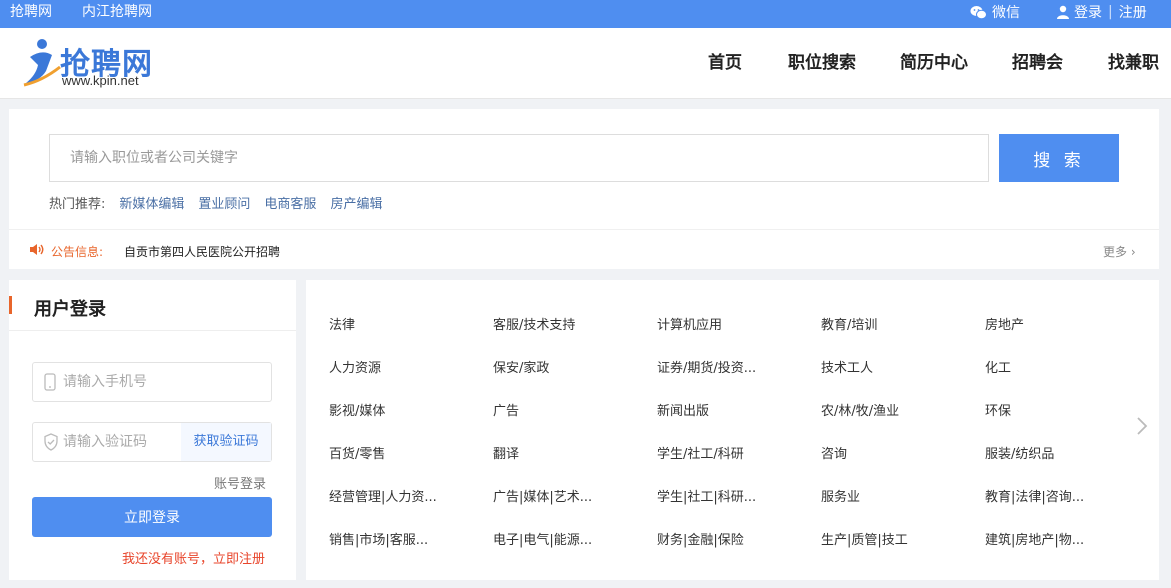 Image resolution: width=1171 pixels, height=588 pixels. I want to click on category-link: 化工, so click(998, 366).